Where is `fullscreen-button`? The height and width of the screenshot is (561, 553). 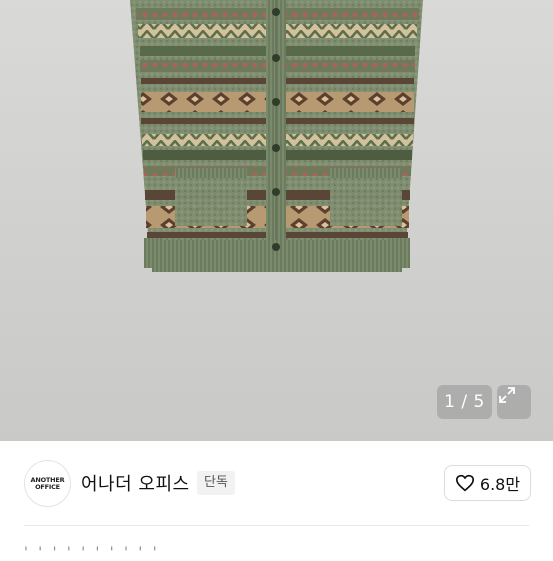 fullscreen-button is located at coordinates (514, 402).